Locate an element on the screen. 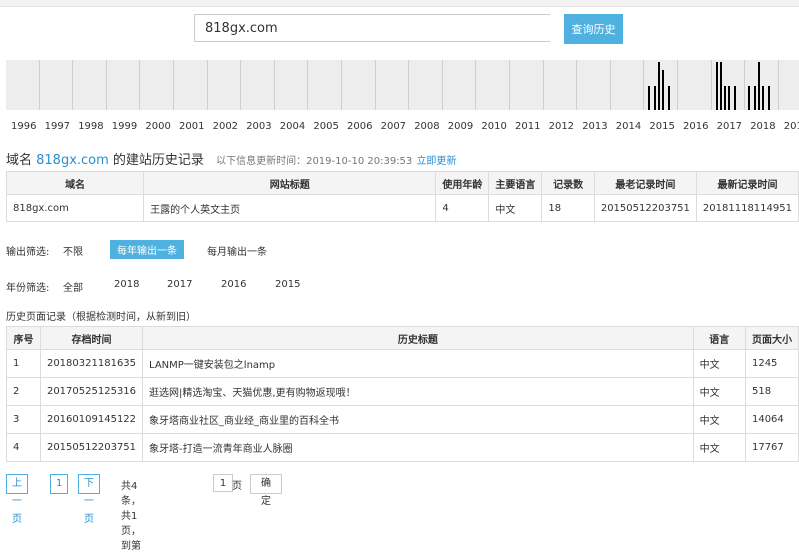 The width and height of the screenshot is (799, 552). output-filter-monthly: 每月输出一条 is located at coordinates (237, 250).